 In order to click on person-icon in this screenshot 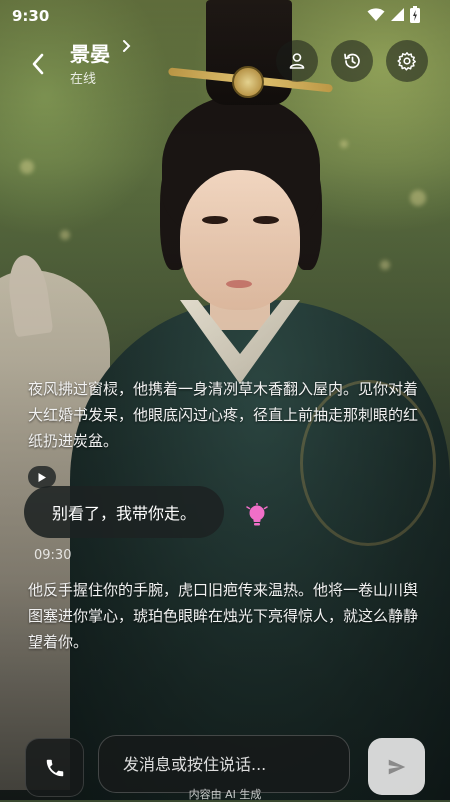, I will do `click(297, 61)`.